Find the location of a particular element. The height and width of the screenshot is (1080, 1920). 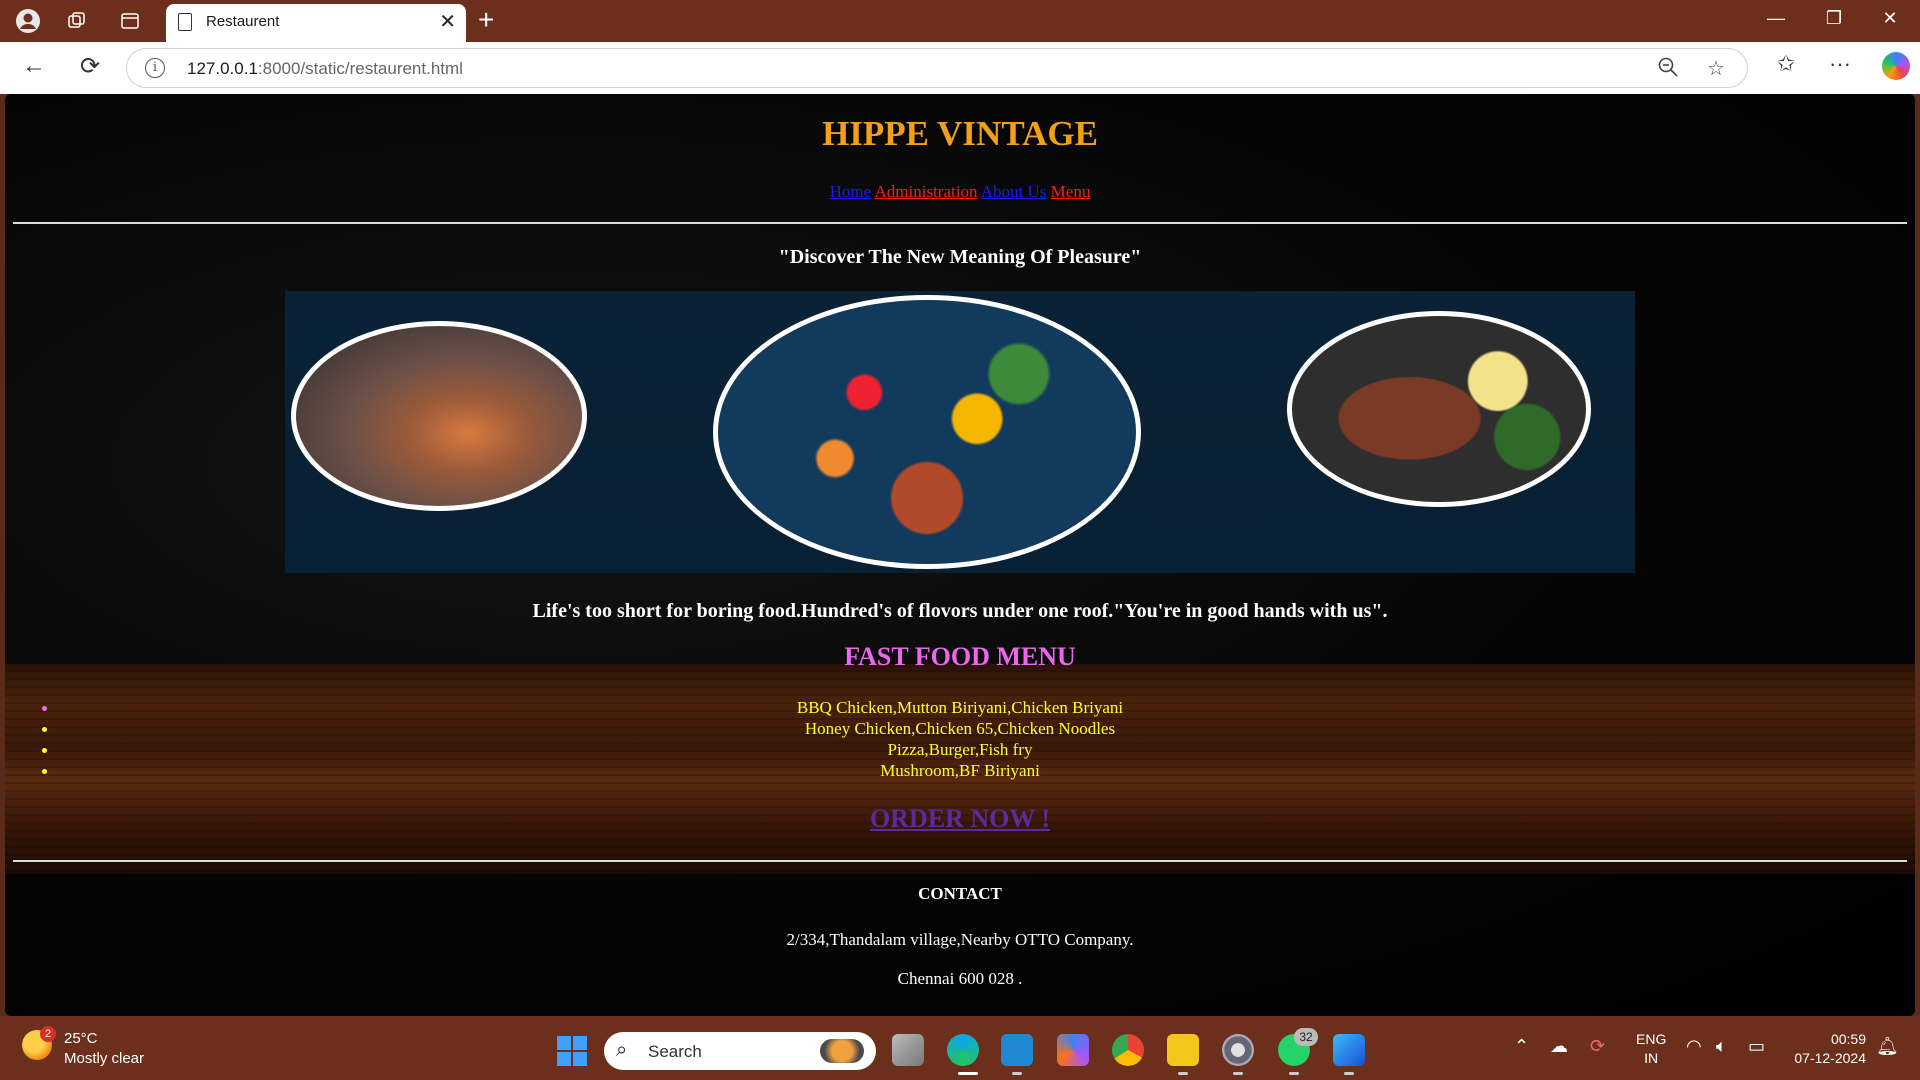

copilot-icon is located at coordinates (1896, 66).